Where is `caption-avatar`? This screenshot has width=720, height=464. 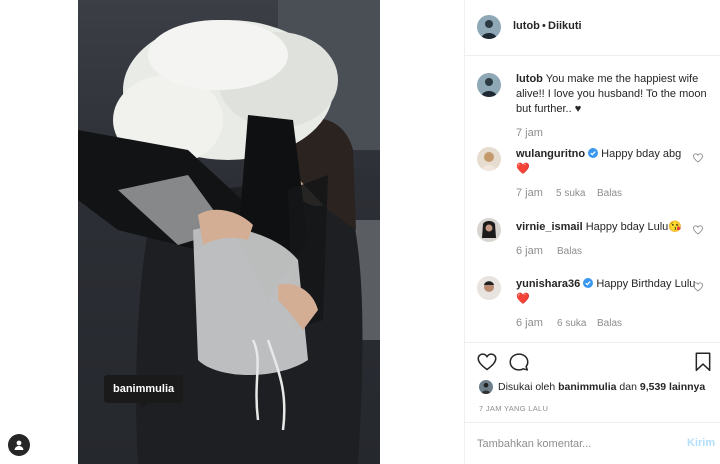
caption-avatar is located at coordinates (489, 85).